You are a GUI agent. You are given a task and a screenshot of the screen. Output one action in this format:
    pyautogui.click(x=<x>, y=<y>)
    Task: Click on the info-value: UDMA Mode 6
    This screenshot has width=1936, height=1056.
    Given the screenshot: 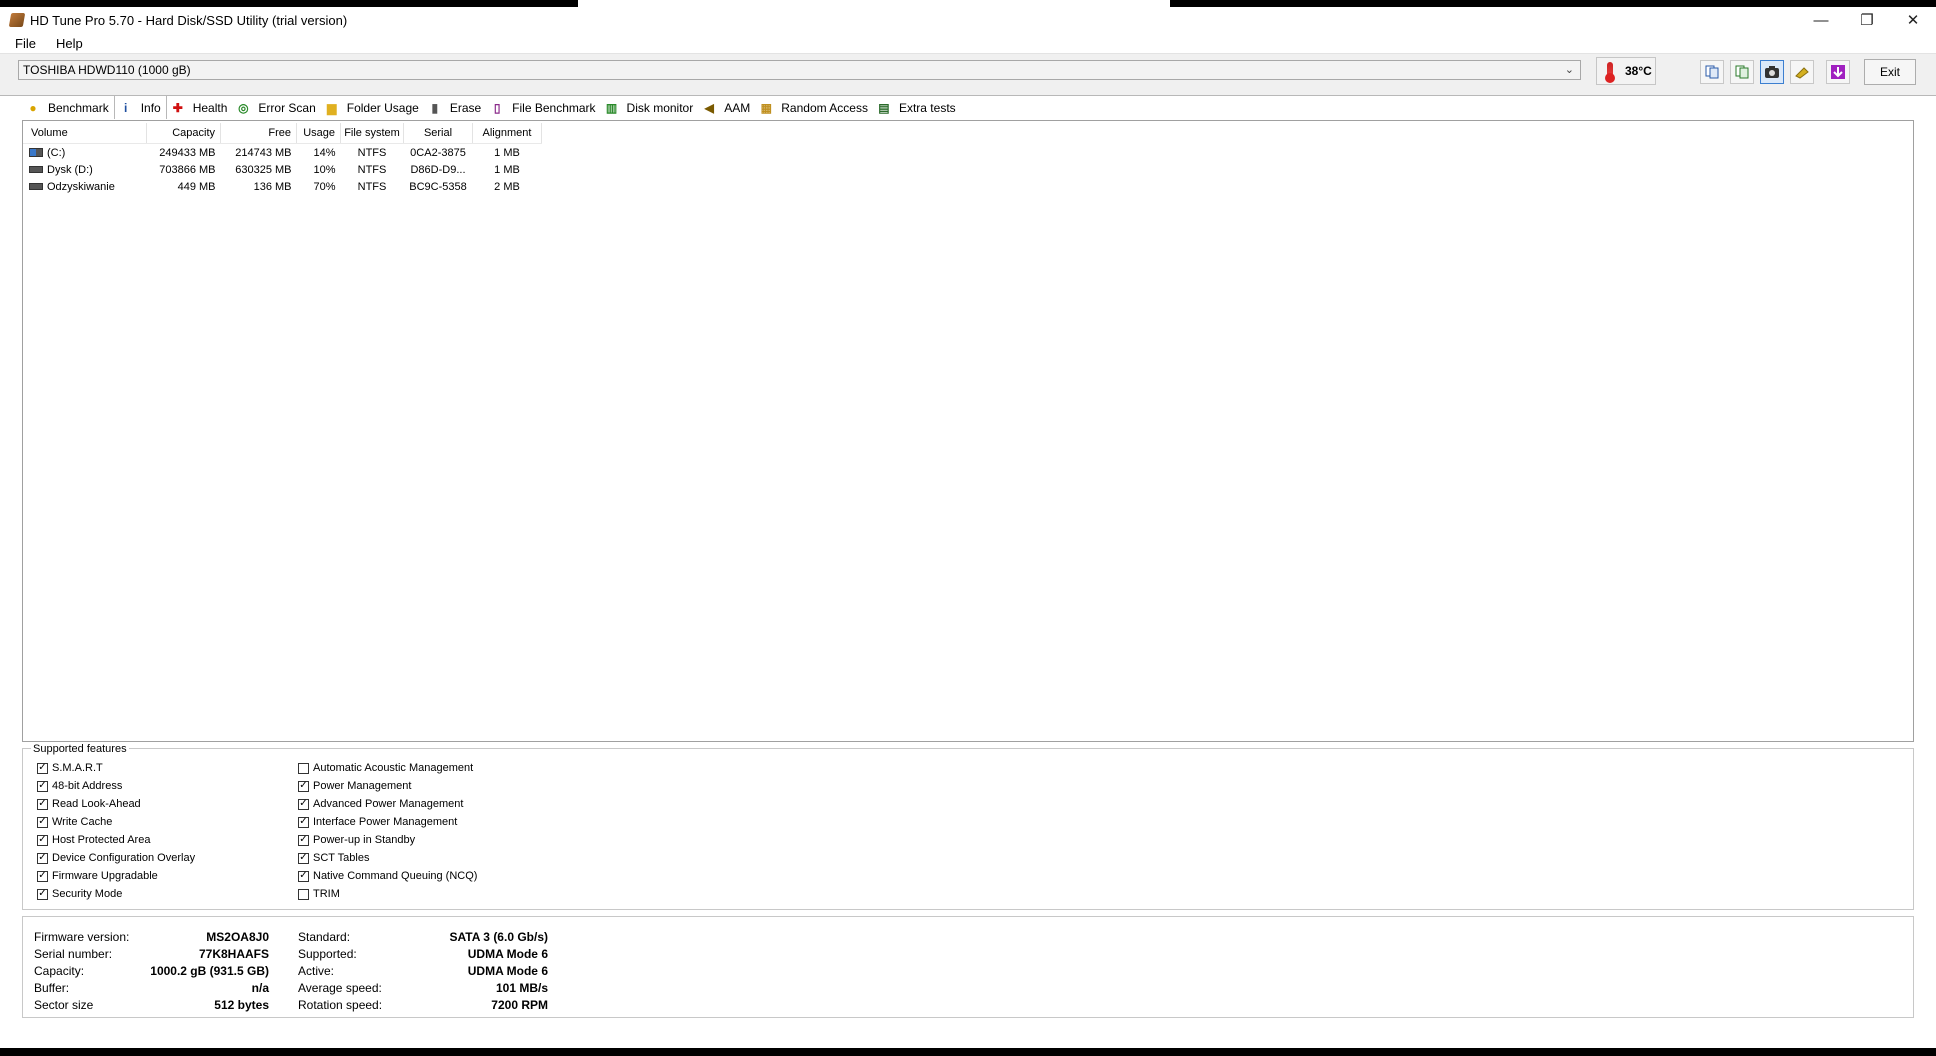 What is the action you would take?
    pyautogui.click(x=507, y=954)
    